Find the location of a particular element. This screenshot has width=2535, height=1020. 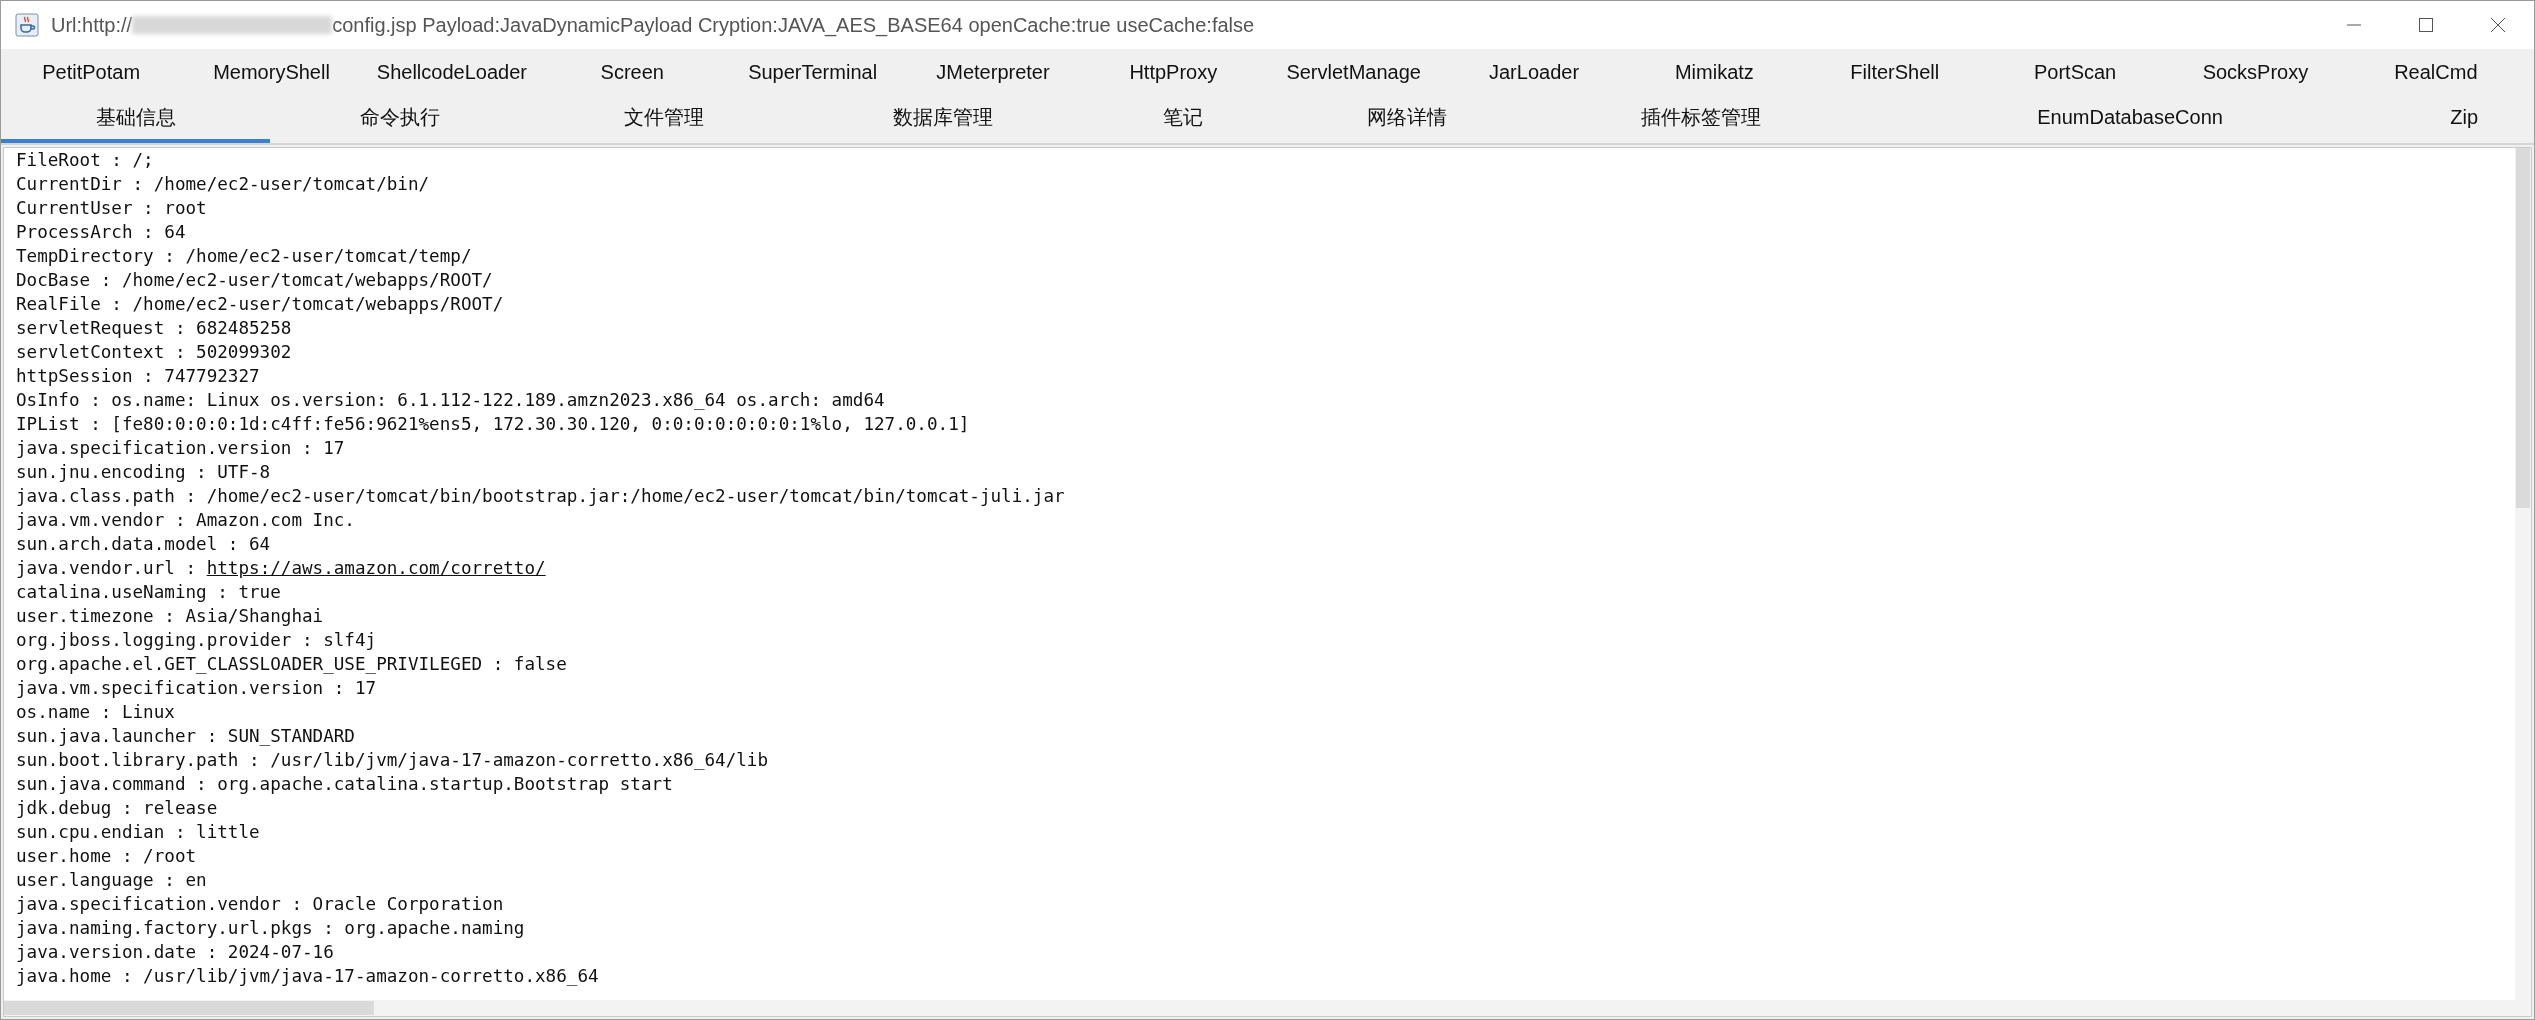

plugin-tab: RealCmd is located at coordinates (2436, 72).